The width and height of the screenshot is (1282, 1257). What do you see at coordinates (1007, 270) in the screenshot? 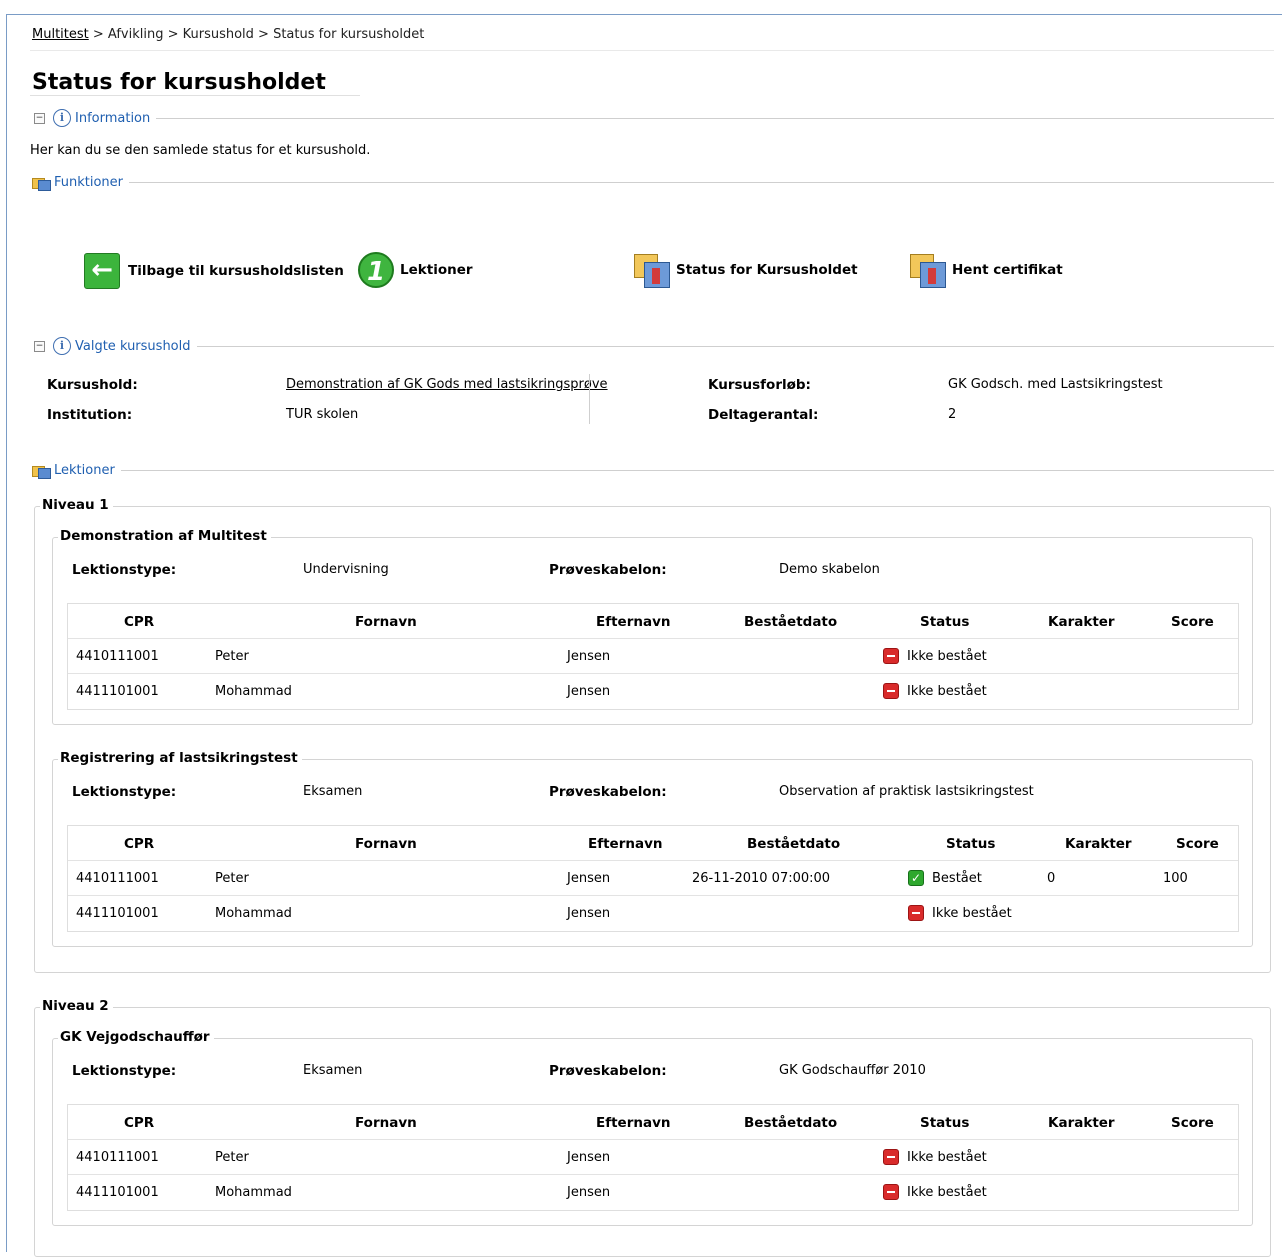
I see `get-certificate-label: Hent certifikat` at bounding box center [1007, 270].